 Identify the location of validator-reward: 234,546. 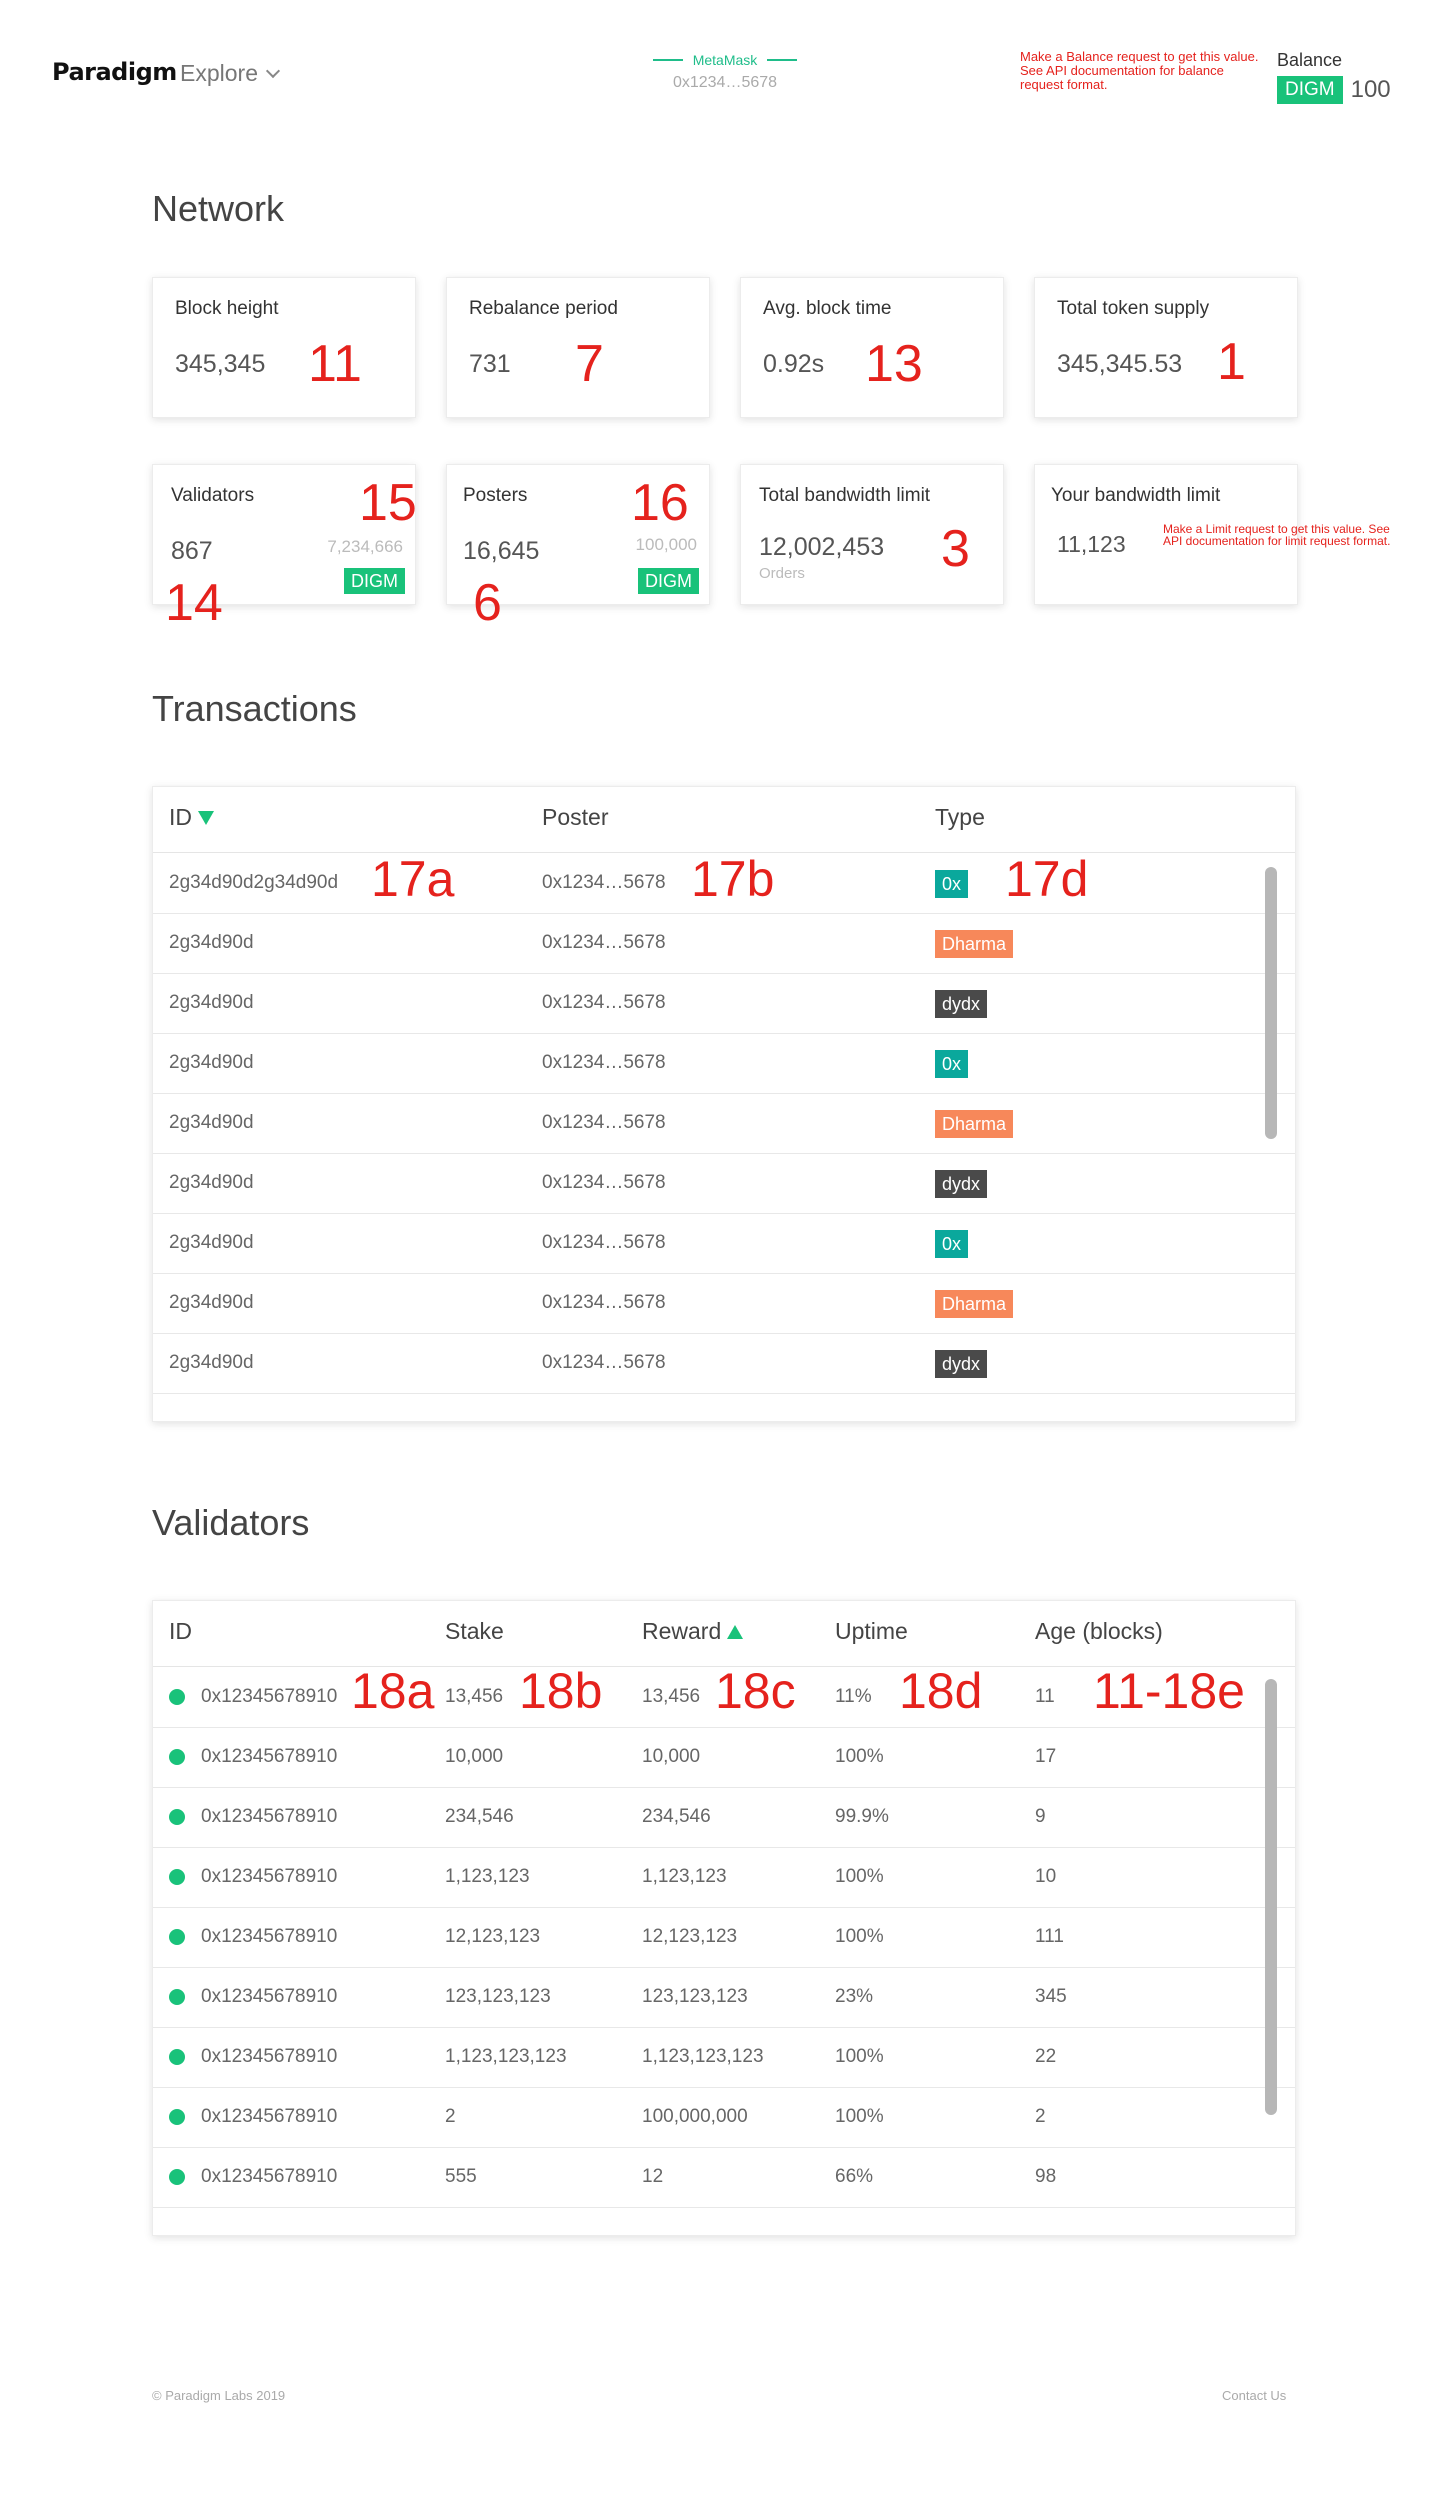
(676, 1816).